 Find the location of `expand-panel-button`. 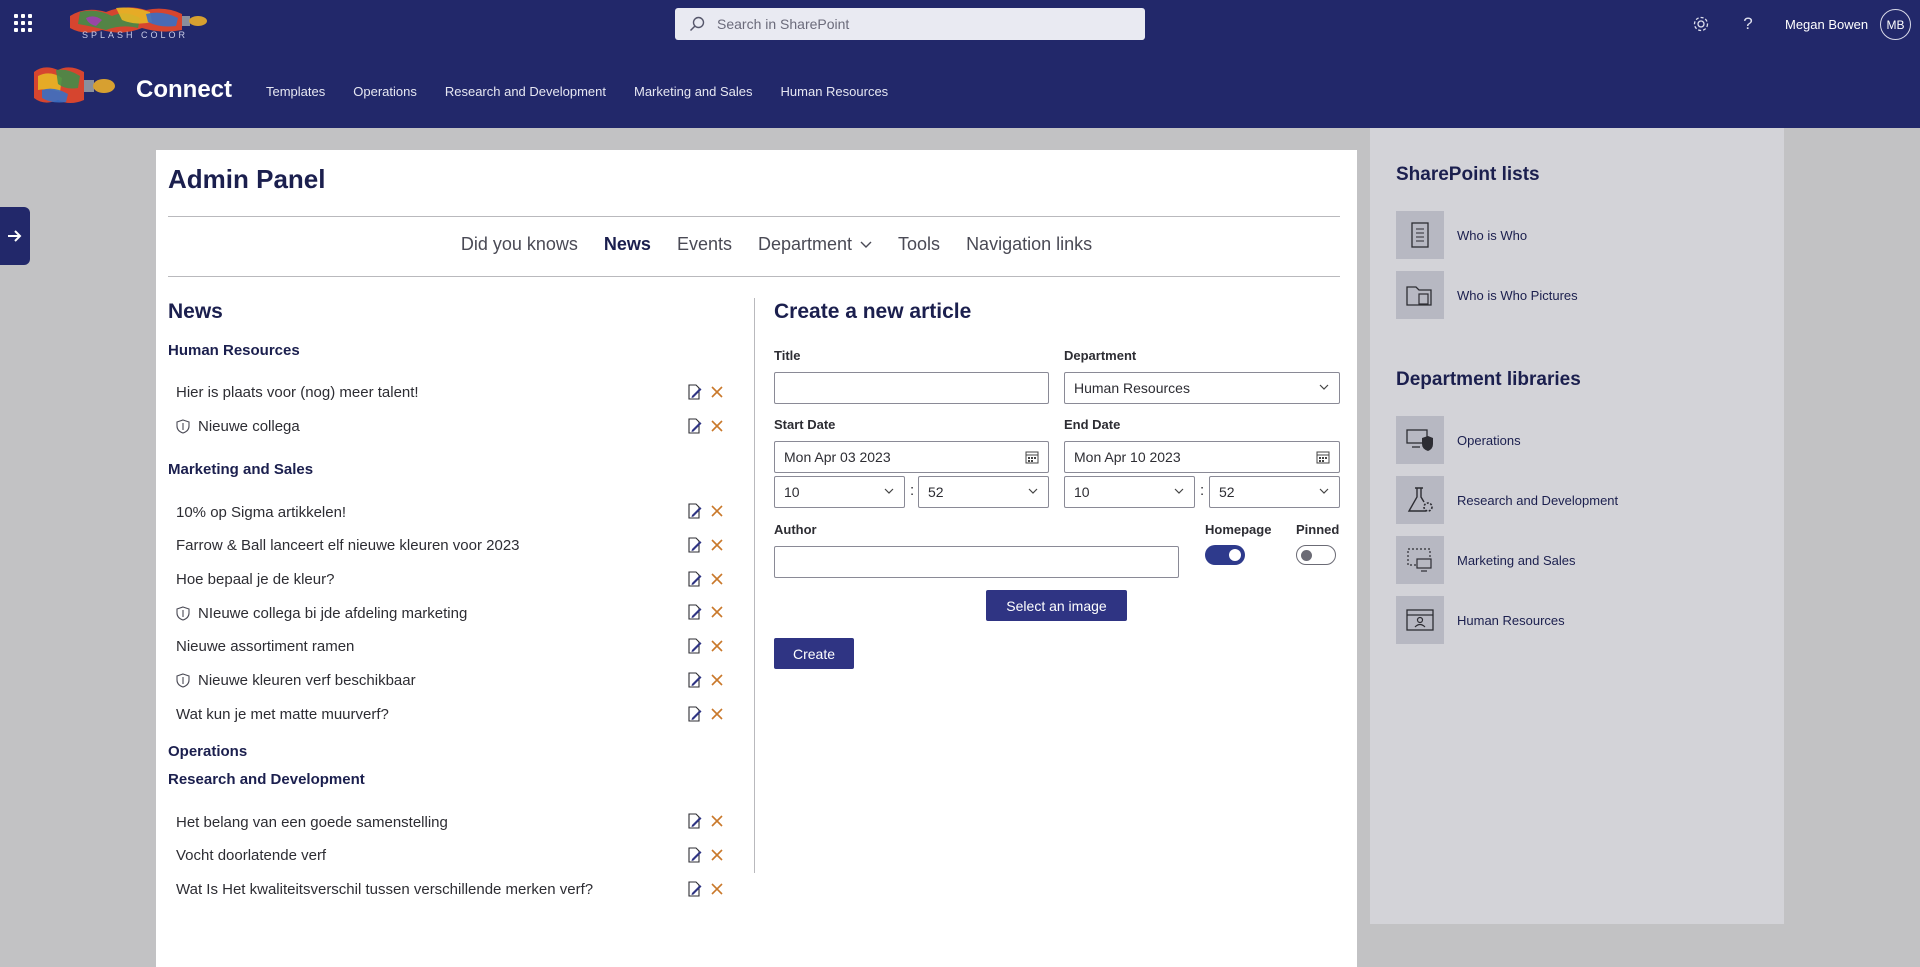

expand-panel-button is located at coordinates (15, 236).